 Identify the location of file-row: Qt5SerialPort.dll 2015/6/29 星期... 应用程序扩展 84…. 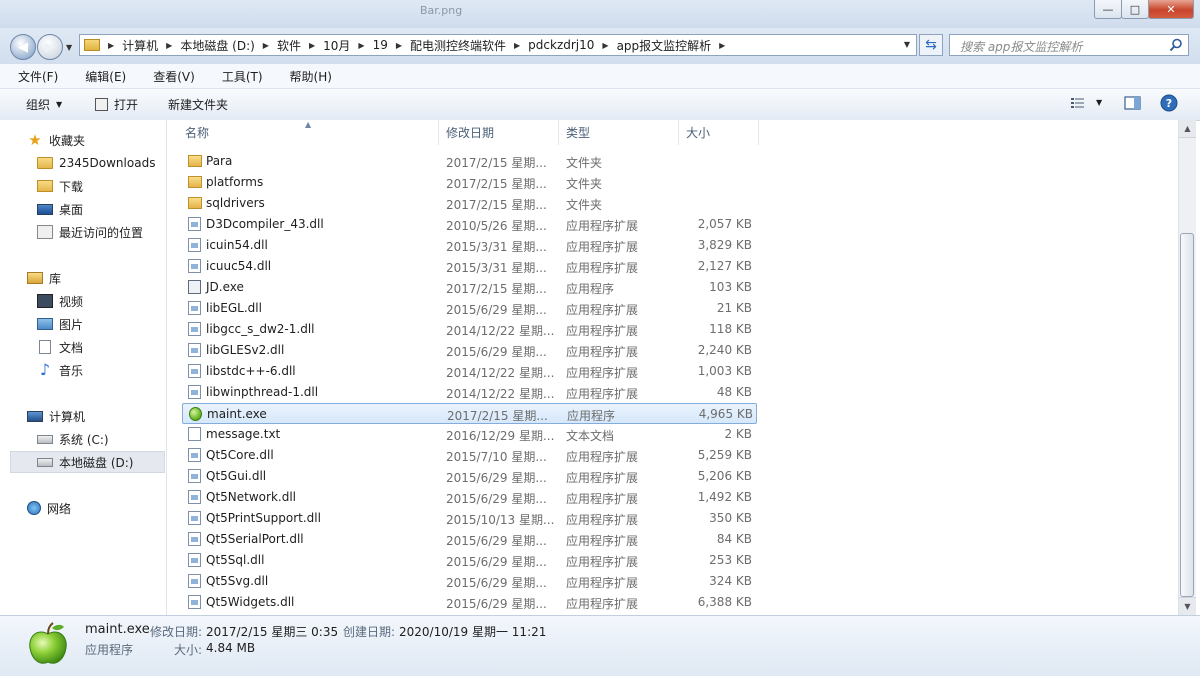
(469, 539).